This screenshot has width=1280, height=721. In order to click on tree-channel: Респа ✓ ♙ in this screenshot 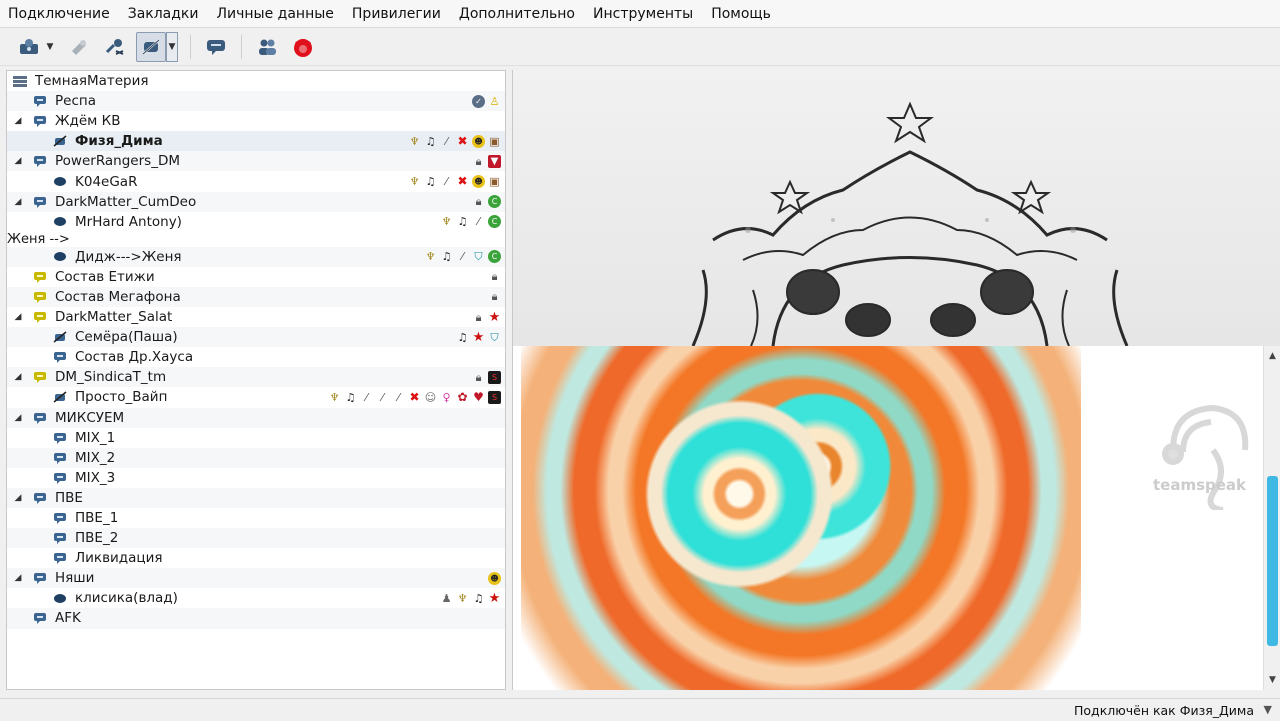, I will do `click(256, 101)`.